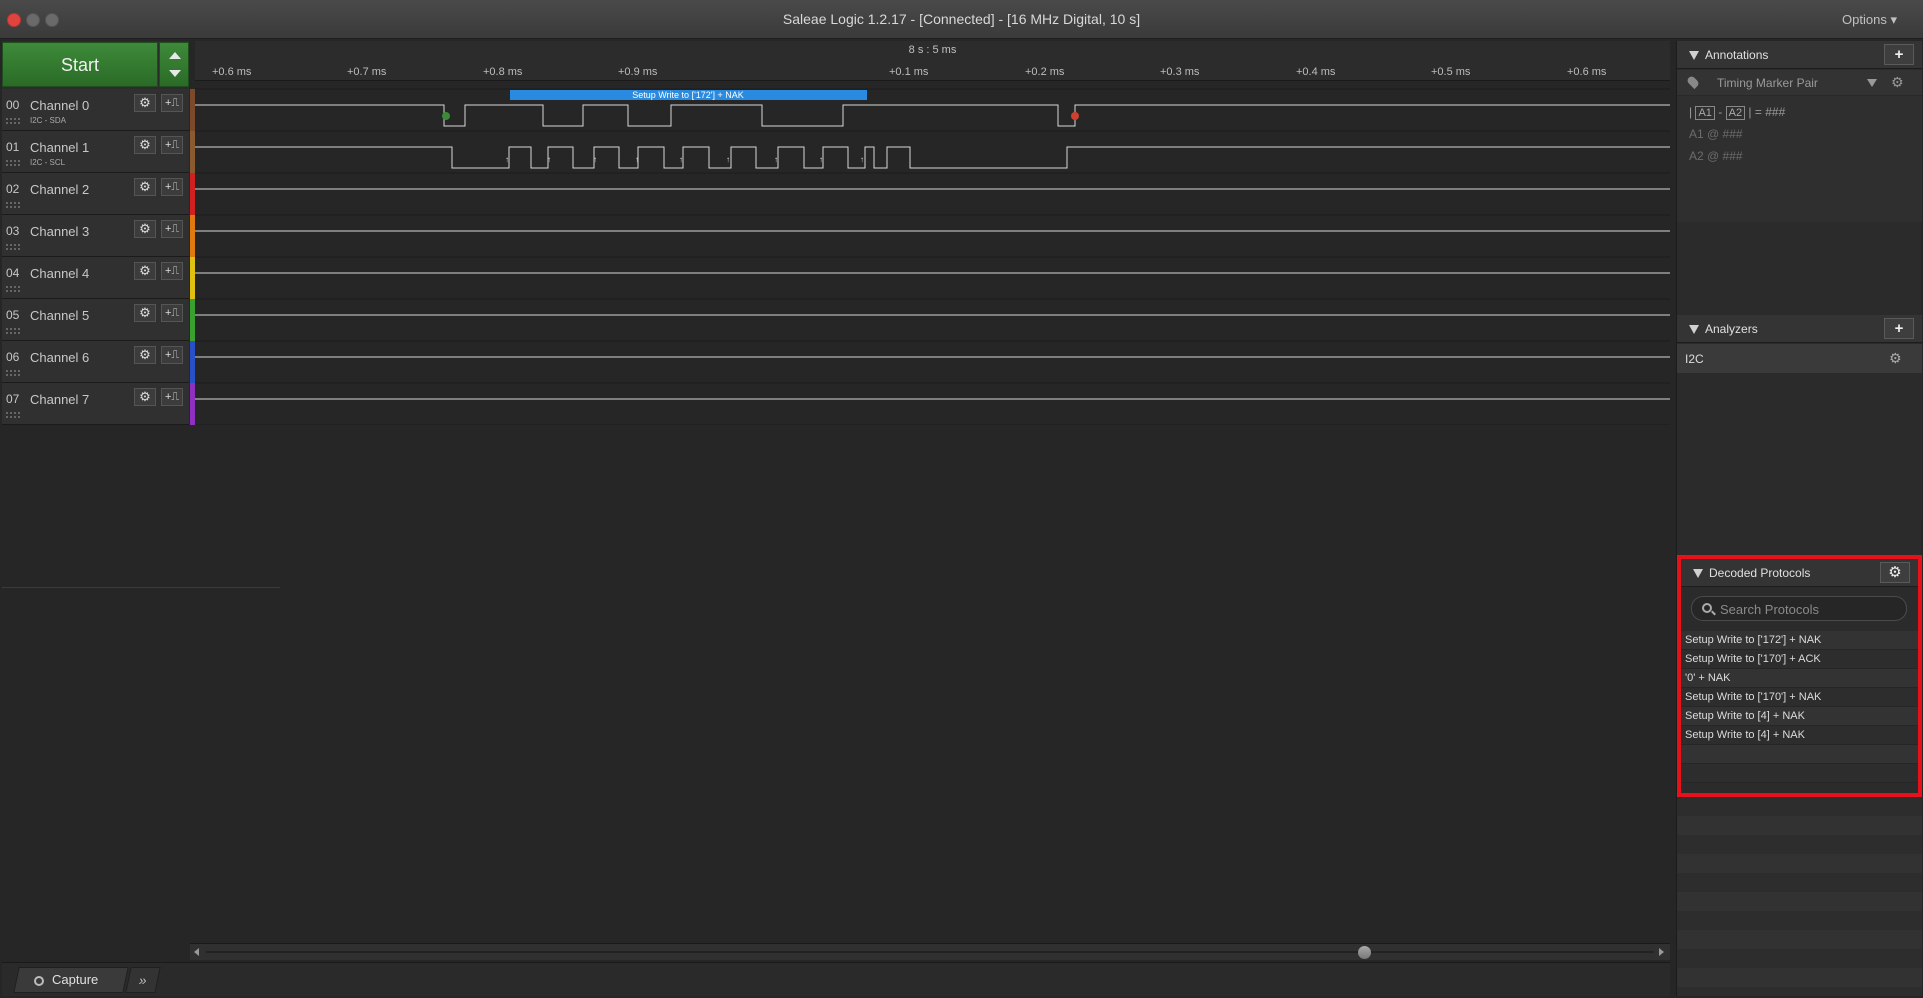  Describe the element at coordinates (1735, 113) in the screenshot. I see `a2-badge: A2` at that location.